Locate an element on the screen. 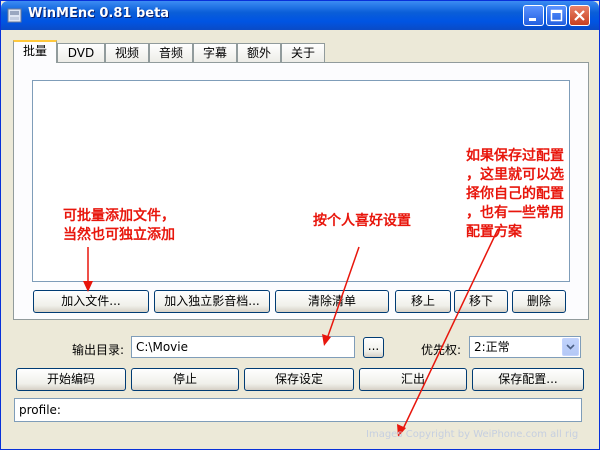 The width and height of the screenshot is (600, 451). arrow-to-output-dir is located at coordinates (343, 293).